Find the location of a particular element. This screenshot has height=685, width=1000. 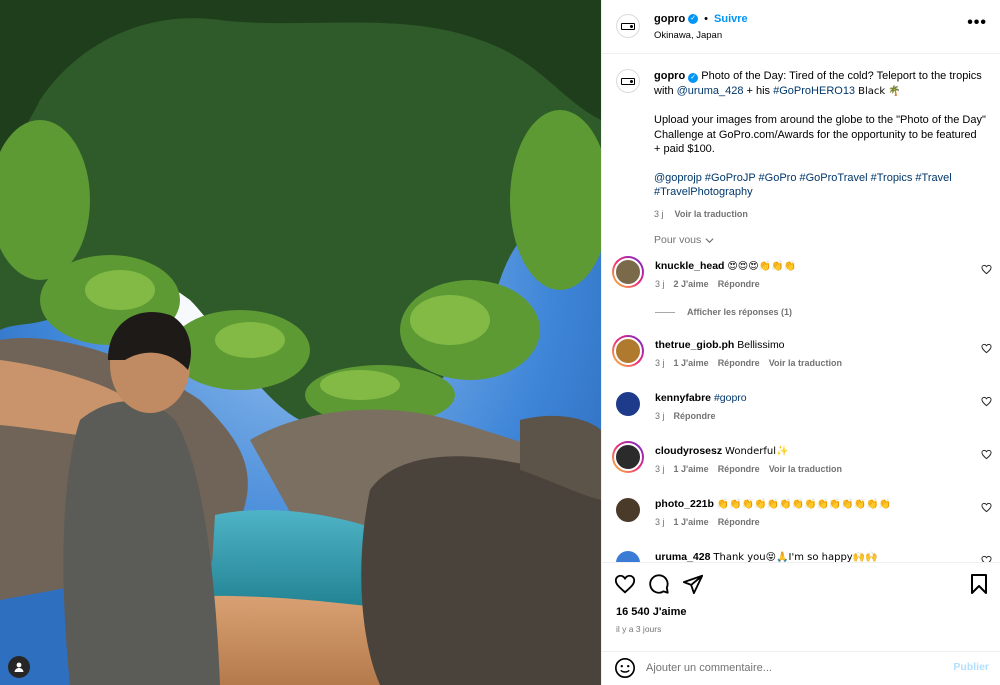

publish-button: Publier is located at coordinates (971, 667).